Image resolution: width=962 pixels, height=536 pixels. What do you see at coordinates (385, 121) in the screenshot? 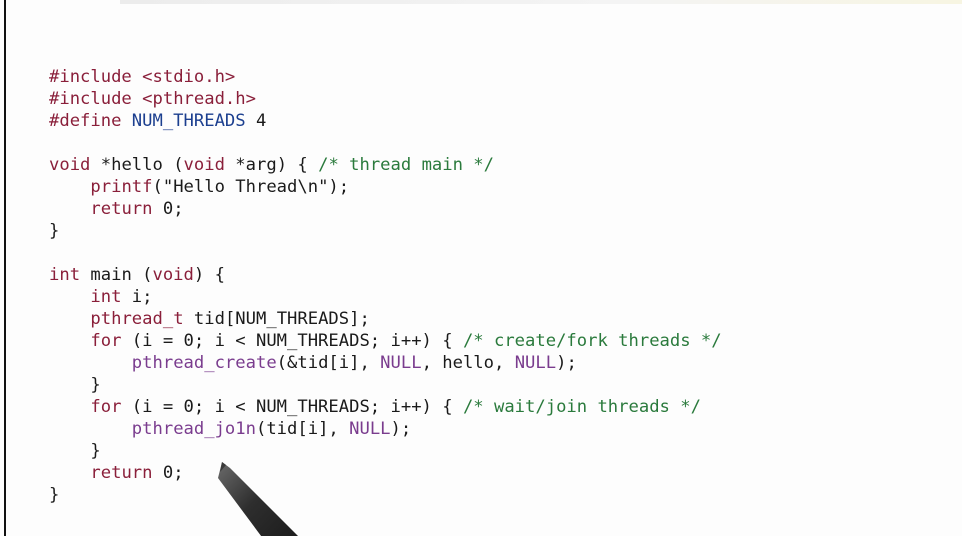
I see `code-line: #define NUM_THREADS 4` at bounding box center [385, 121].